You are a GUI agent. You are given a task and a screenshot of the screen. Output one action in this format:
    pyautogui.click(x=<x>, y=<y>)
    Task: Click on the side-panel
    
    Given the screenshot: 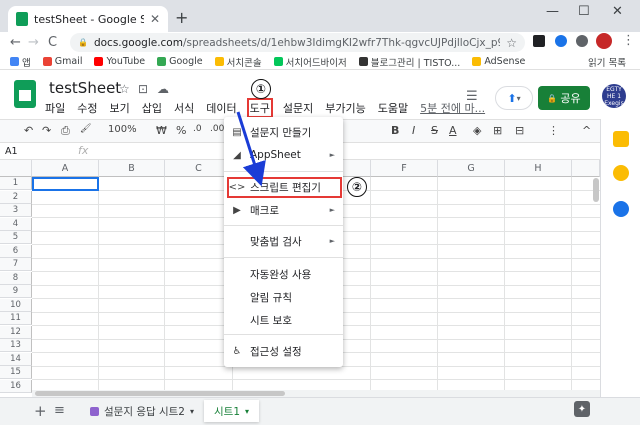 What is the action you would take?
    pyautogui.click(x=620, y=258)
    